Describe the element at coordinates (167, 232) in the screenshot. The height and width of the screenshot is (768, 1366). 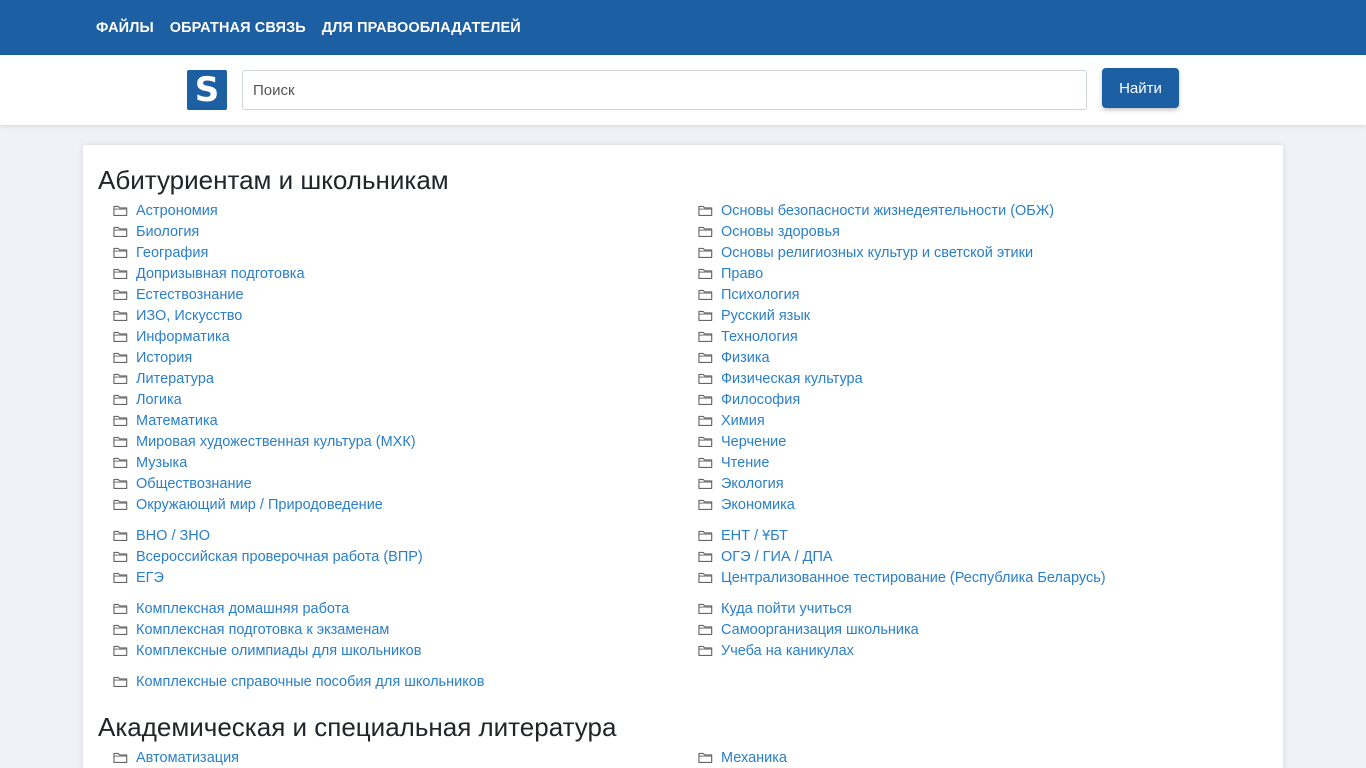
I see `category-link: Биология` at that location.